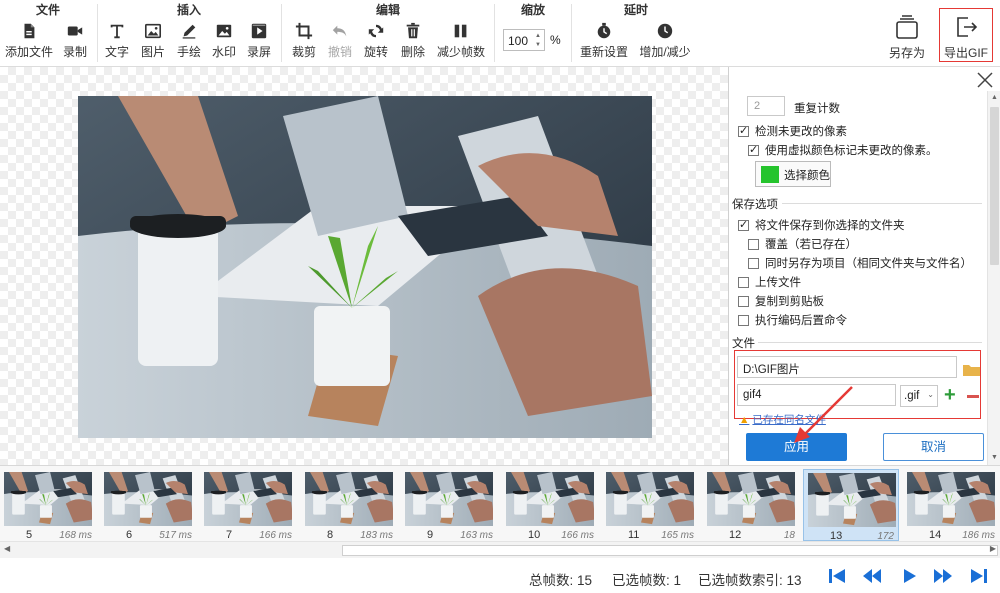 The image size is (1000, 593). I want to click on timeline-scrollbar: ◀ ▶, so click(500, 549).